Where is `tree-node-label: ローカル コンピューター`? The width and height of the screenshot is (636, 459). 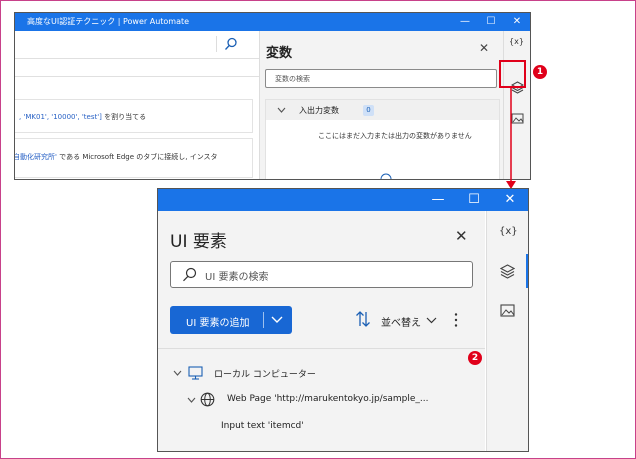 tree-node-label: ローカル コンピューター is located at coordinates (265, 375).